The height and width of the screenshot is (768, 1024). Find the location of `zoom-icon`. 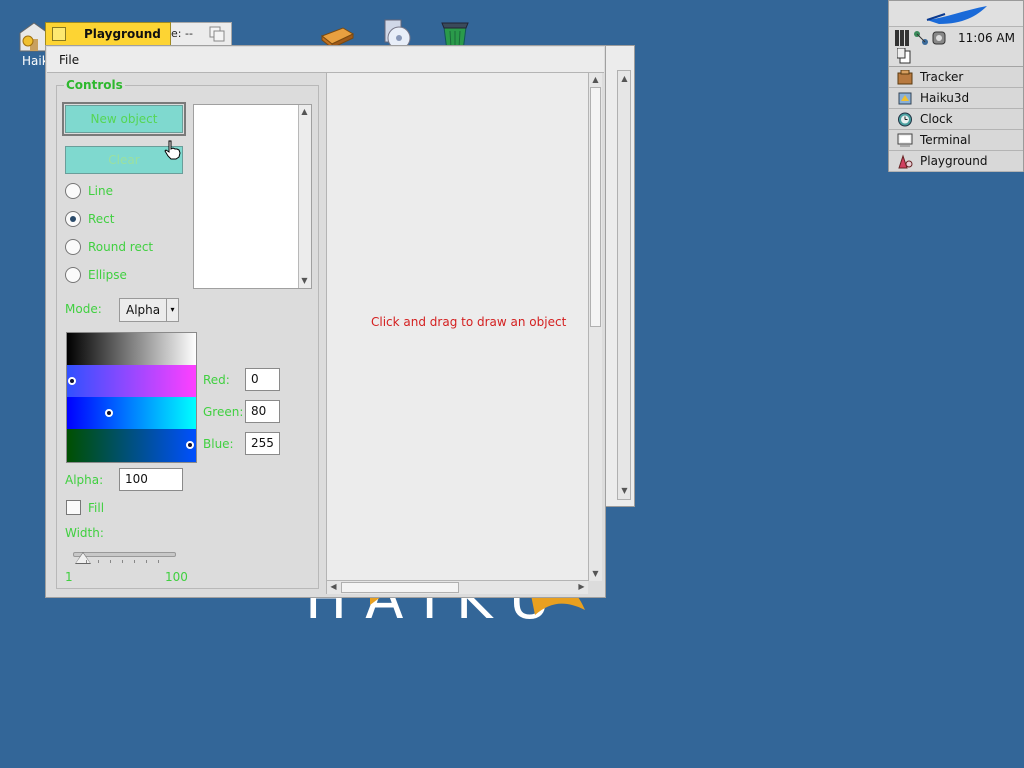

zoom-icon is located at coordinates (217, 34).